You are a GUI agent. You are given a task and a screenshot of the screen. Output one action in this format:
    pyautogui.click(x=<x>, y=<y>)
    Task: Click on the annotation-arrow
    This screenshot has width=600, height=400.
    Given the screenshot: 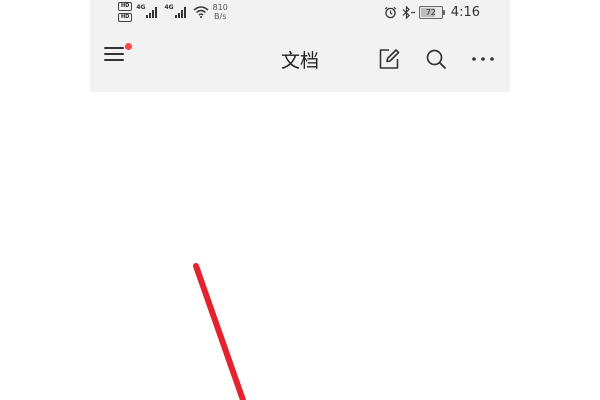 What is the action you would take?
    pyautogui.click(x=219, y=331)
    